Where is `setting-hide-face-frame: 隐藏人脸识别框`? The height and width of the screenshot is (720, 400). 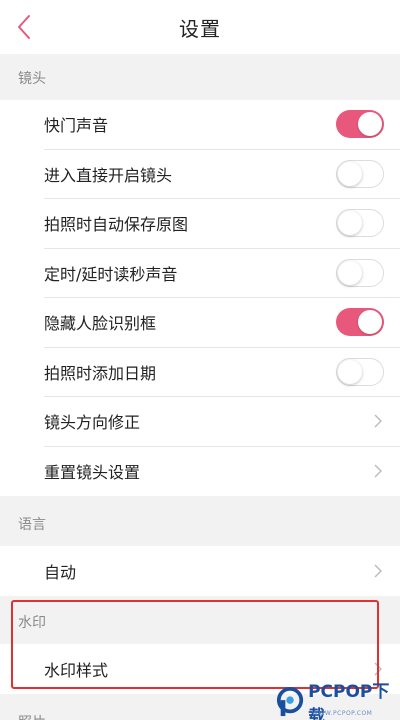 setting-hide-face-frame: 隐藏人脸识别框 is located at coordinates (222, 323).